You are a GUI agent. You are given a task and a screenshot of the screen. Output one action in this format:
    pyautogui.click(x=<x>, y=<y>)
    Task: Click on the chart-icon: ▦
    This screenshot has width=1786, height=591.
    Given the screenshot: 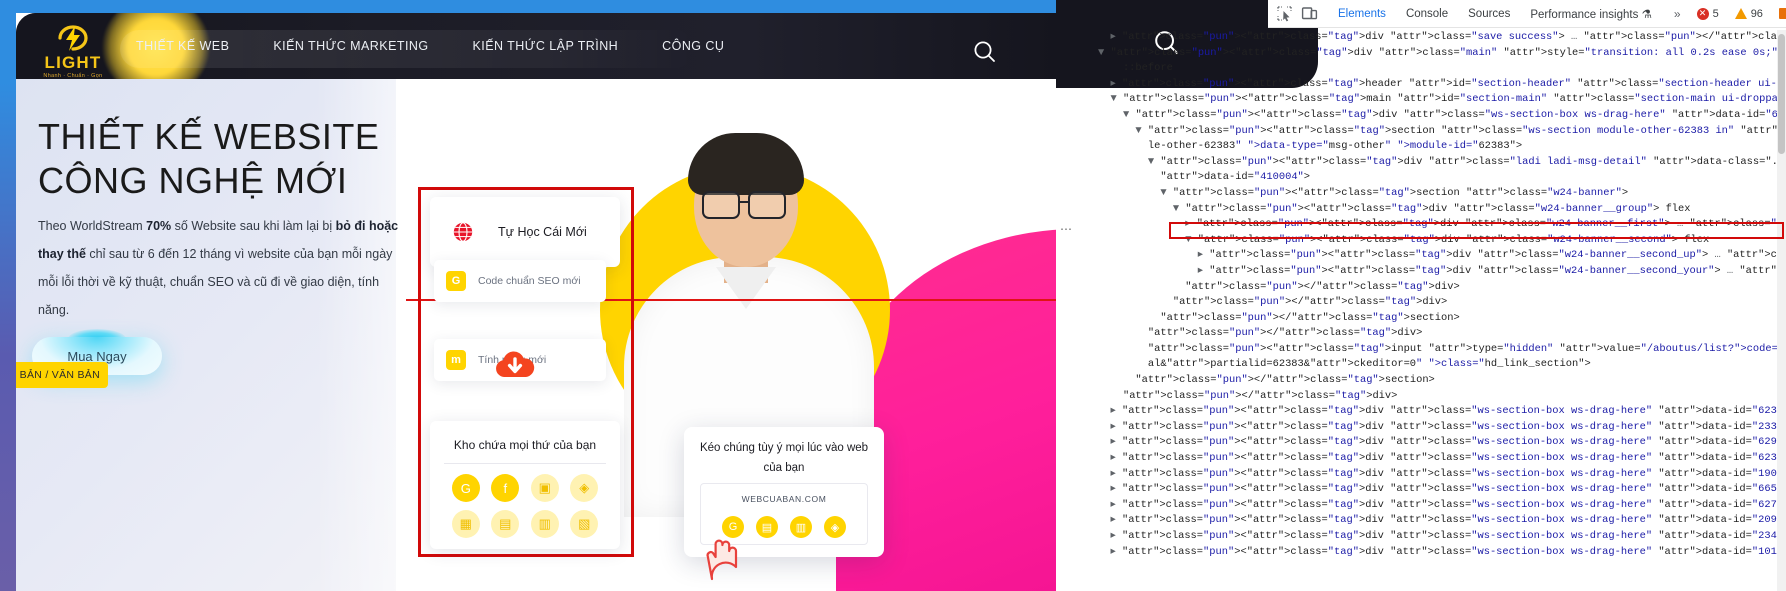 What is the action you would take?
    pyautogui.click(x=465, y=524)
    